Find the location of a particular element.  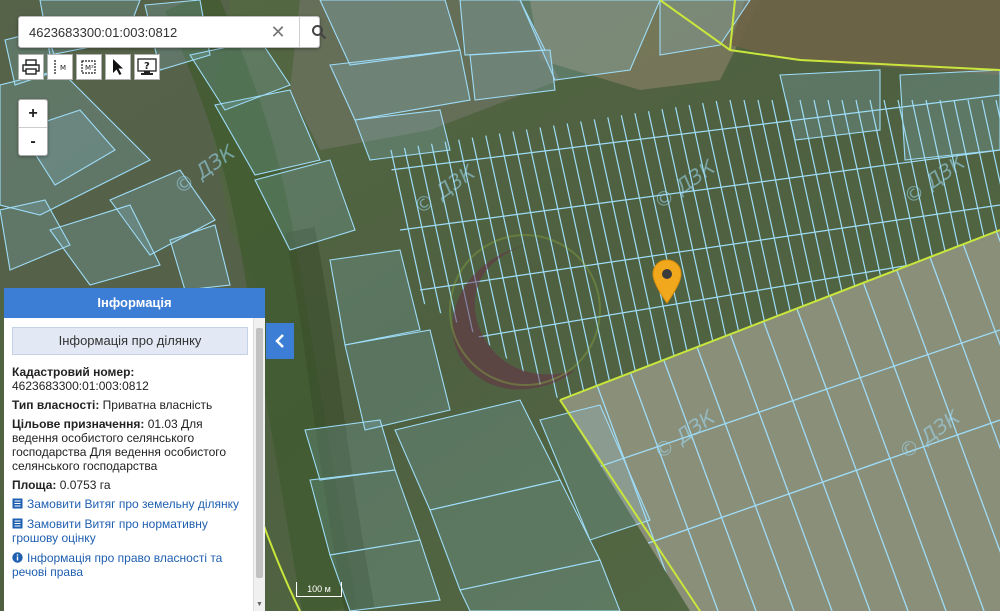

ownership-label: Тип власності: is located at coordinates (56, 405).